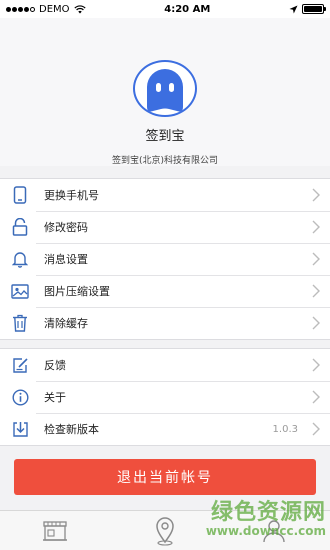  I want to click on location-icon, so click(165, 531).